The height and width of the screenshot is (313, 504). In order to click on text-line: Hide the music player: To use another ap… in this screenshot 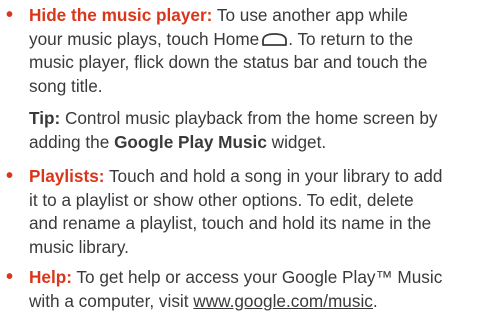, I will do `click(266, 16)`.